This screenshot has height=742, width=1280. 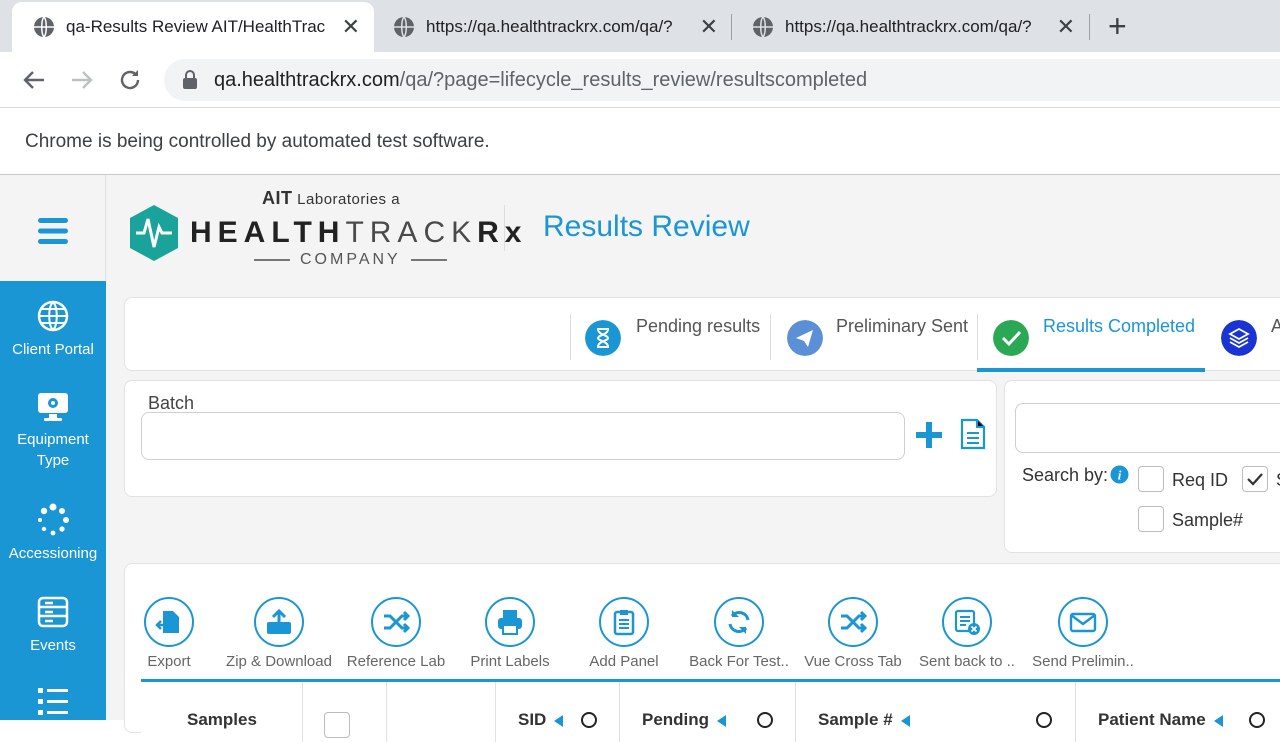 I want to click on select-all-checkbox, so click(x=337, y=725).